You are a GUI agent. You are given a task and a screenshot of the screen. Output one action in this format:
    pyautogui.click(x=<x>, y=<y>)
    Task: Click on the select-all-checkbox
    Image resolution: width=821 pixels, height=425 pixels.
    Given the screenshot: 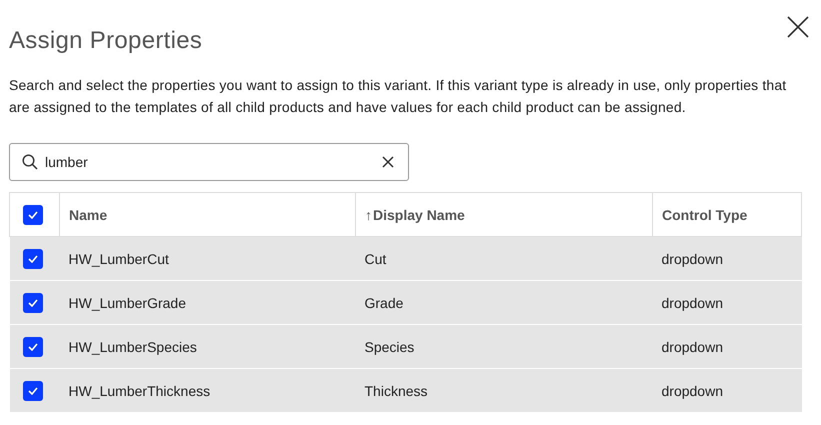 What is the action you would take?
    pyautogui.click(x=33, y=214)
    